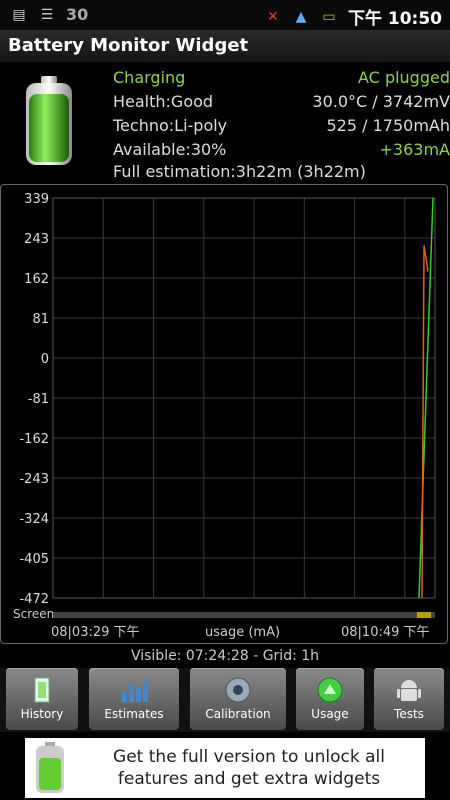 The width and height of the screenshot is (450, 800). I want to click on menu-list-icon: ☰, so click(47, 14).